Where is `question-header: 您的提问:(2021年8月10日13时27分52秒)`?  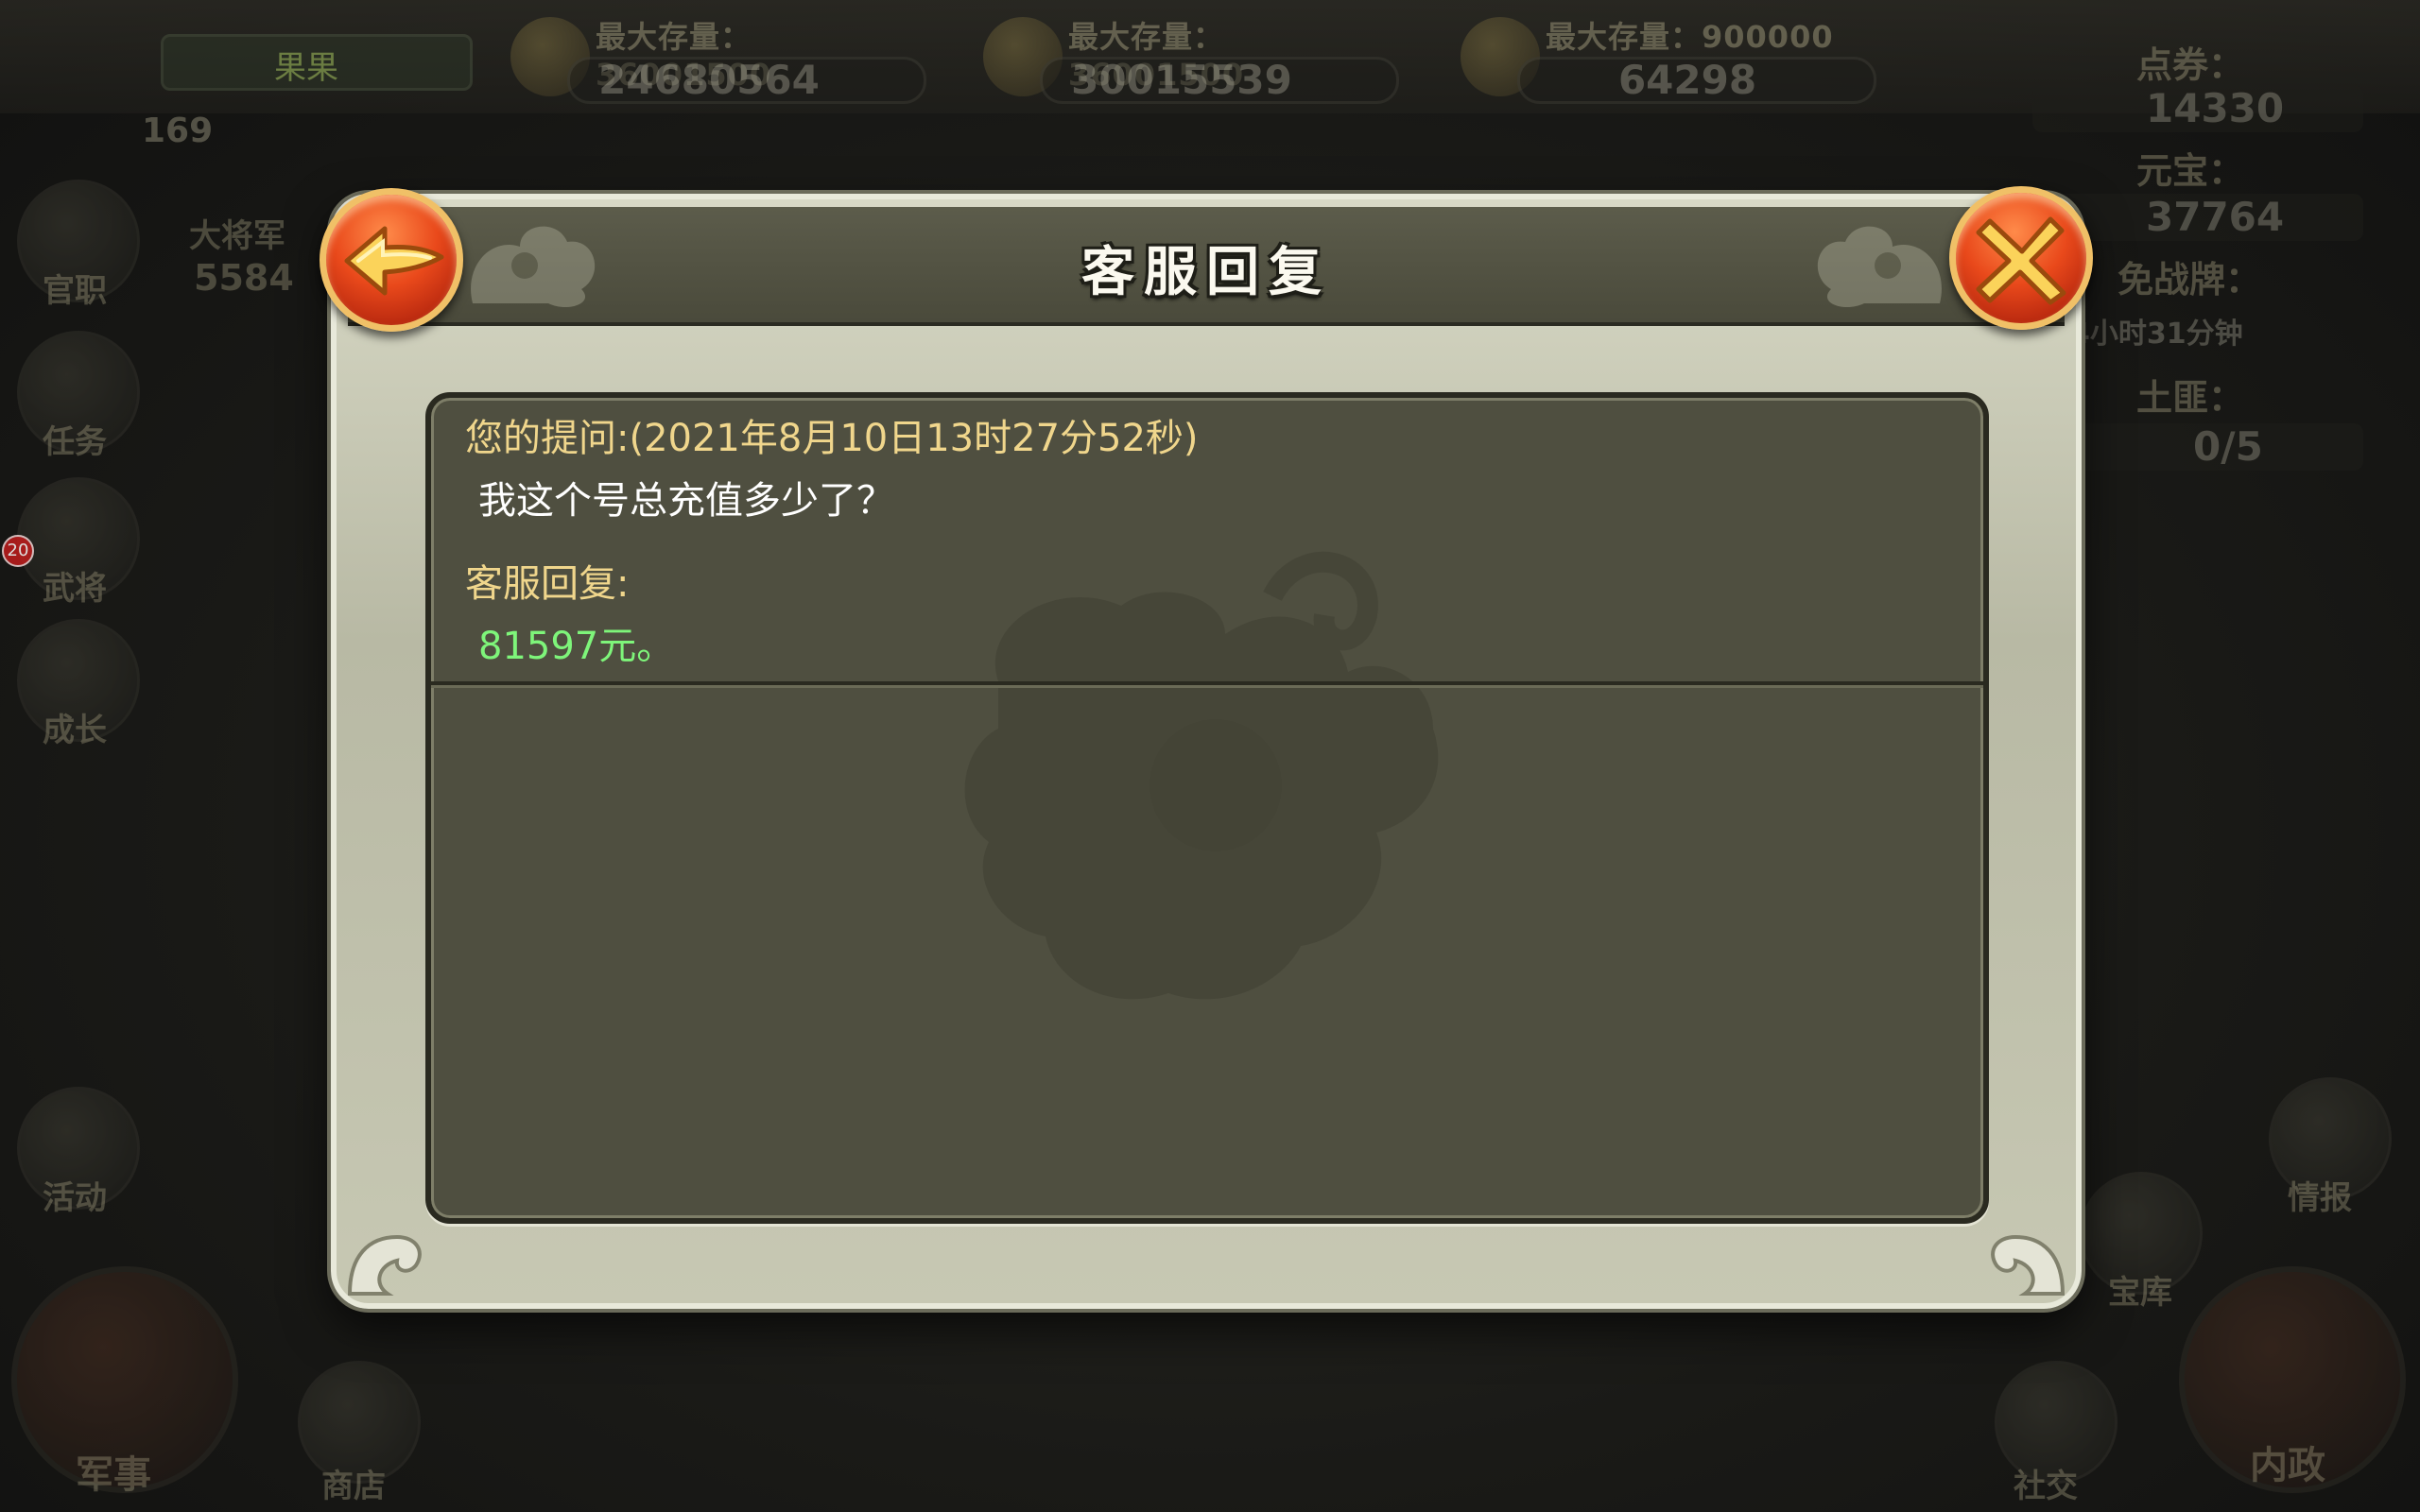
question-header: 您的提问:(2021年8月10日13时27分52秒) is located at coordinates (832, 438).